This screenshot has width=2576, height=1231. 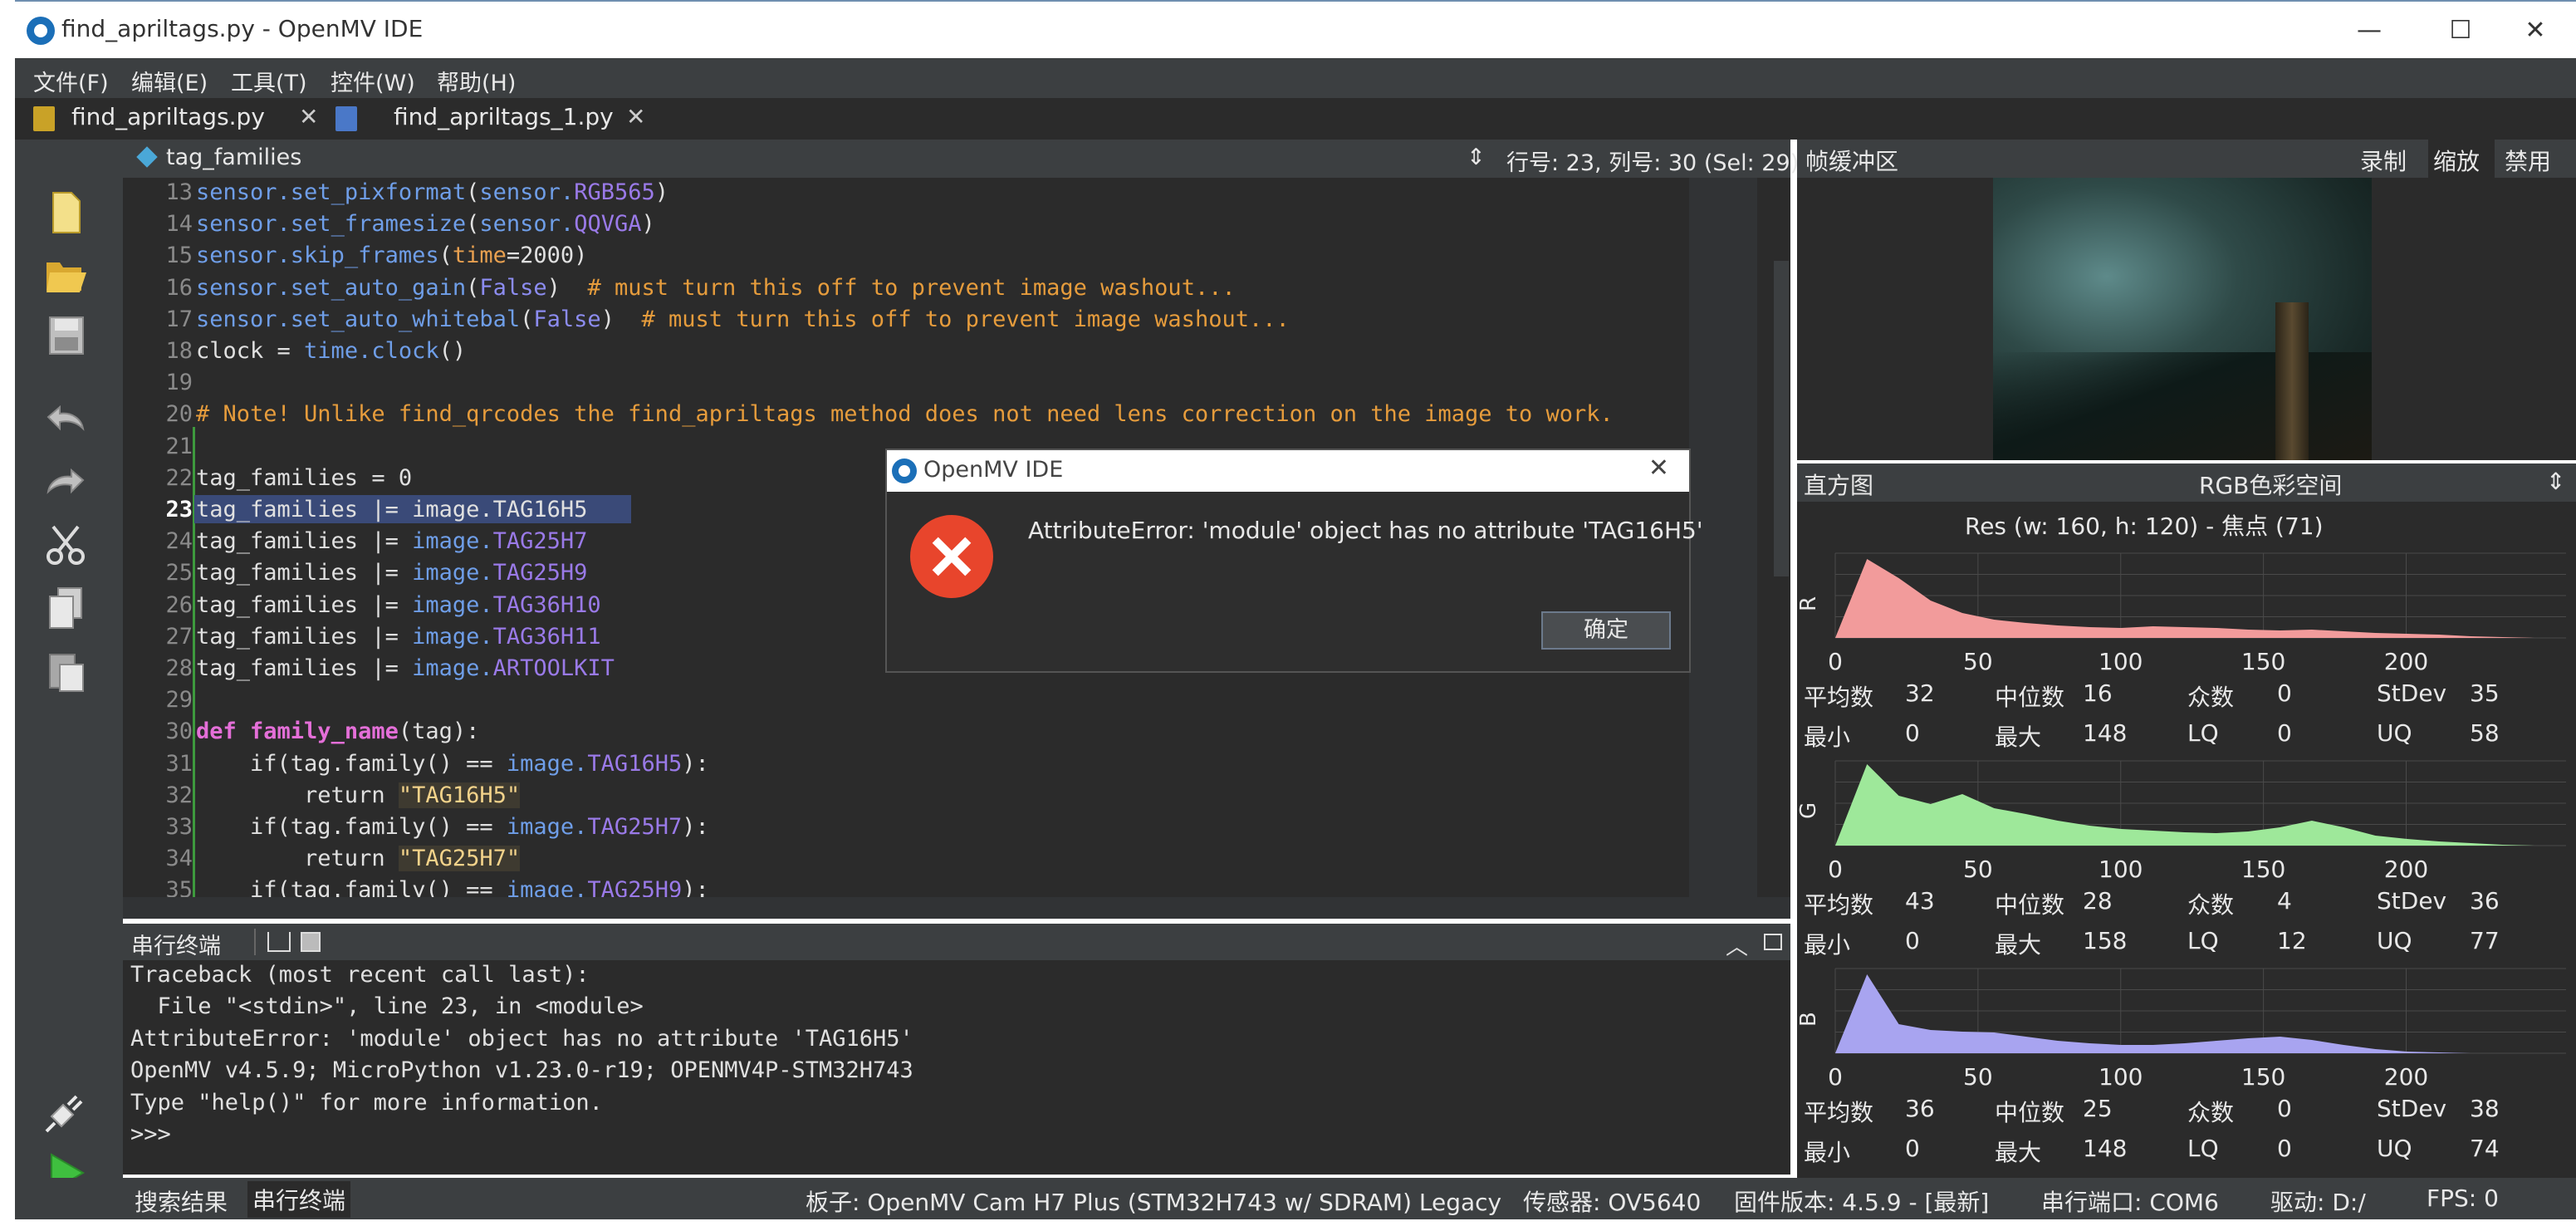 I want to click on disable-button: 禁用, so click(x=2528, y=161).